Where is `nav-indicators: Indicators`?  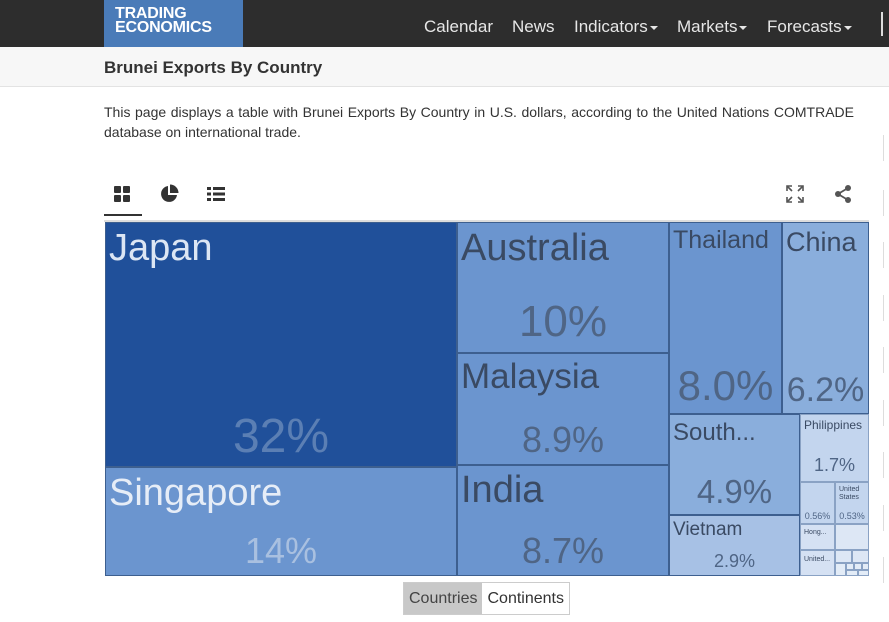
nav-indicators: Indicators is located at coordinates (616, 27).